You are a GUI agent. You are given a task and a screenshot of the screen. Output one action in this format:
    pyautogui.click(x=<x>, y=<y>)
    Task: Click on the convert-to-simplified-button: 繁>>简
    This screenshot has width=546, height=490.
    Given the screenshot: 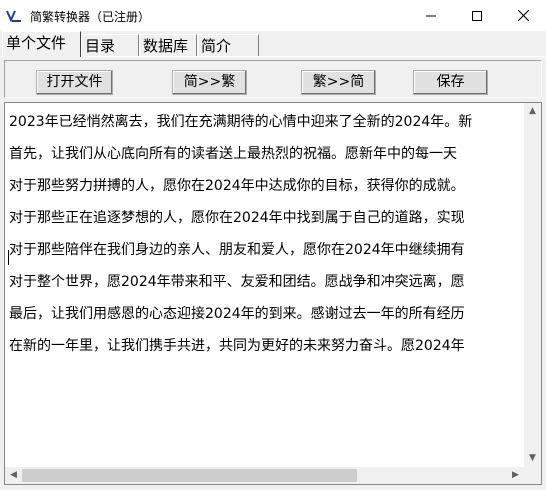 What is the action you would take?
    pyautogui.click(x=338, y=82)
    